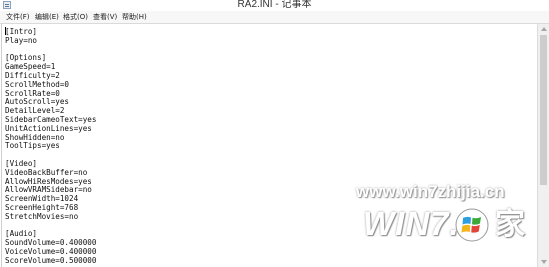 This screenshot has height=267, width=549. Describe the element at coordinates (21, 163) in the screenshot. I see `text-line: [Video]` at that location.